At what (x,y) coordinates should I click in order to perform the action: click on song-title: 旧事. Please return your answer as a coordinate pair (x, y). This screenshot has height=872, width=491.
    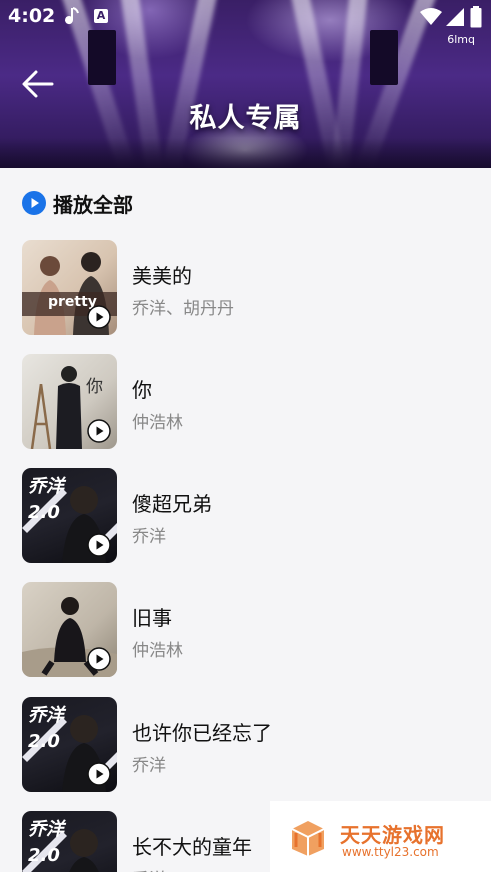
    Looking at the image, I should click on (152, 618).